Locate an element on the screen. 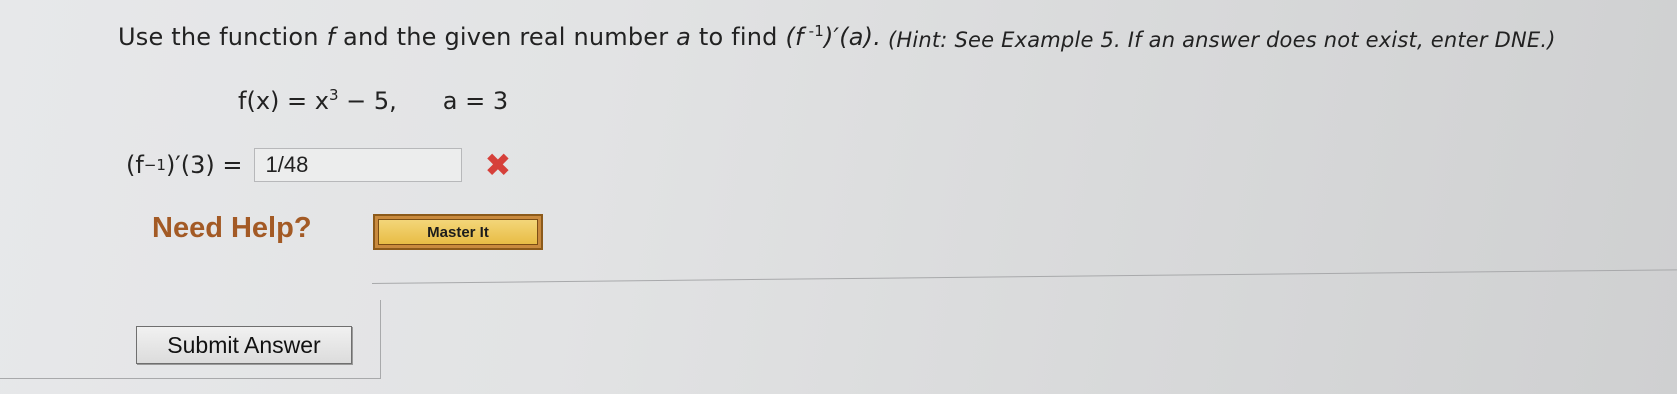  formula-fx: f(x) = x is located at coordinates (283, 101).